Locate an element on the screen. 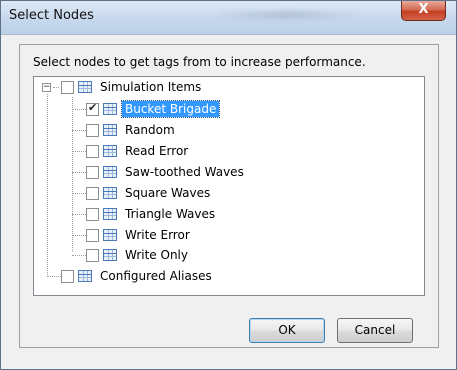 The height and width of the screenshot is (370, 457). tree-node-write-error: Write Error is located at coordinates (139, 235).